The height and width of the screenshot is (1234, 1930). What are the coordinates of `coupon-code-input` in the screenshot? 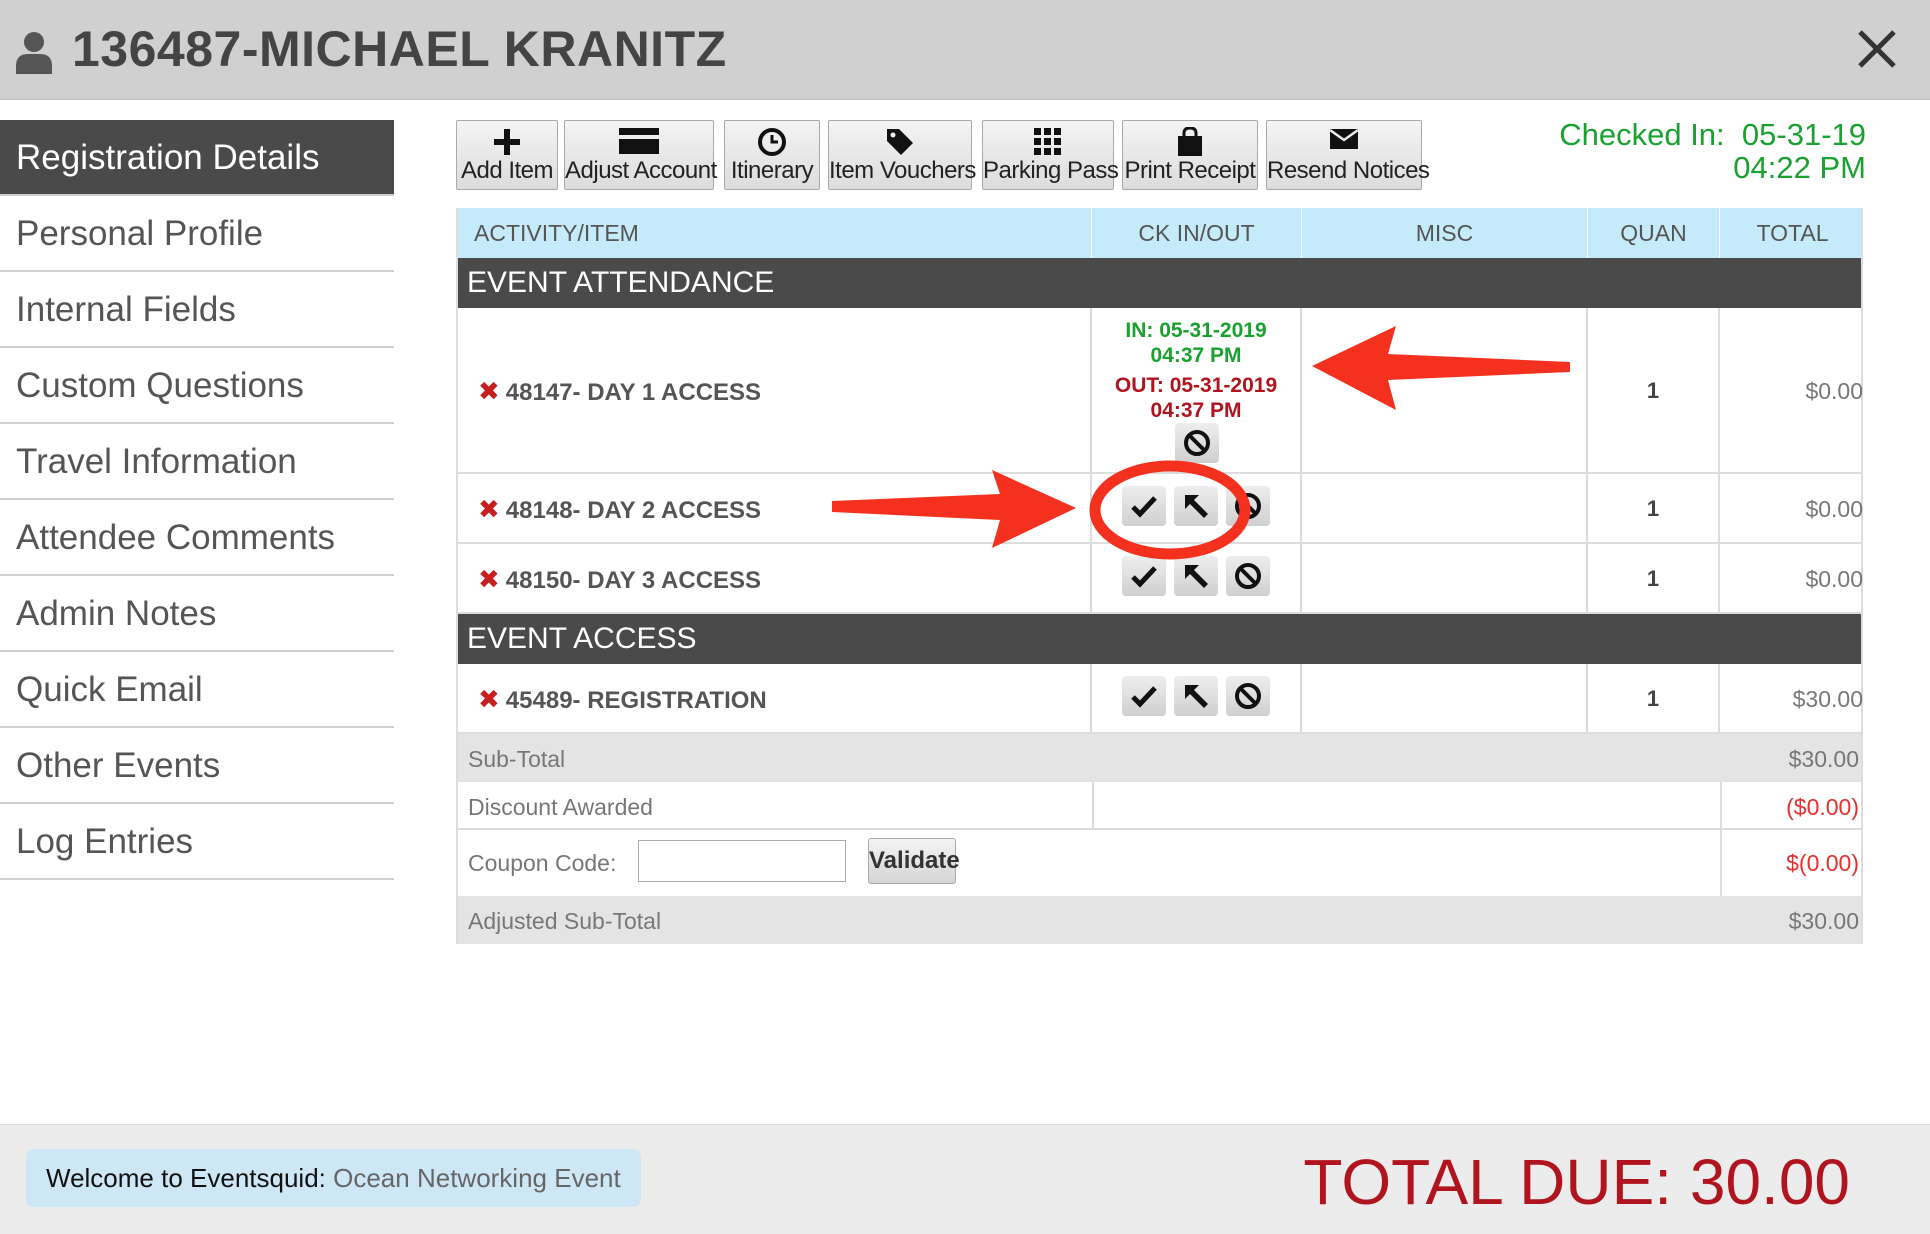 It's located at (742, 861).